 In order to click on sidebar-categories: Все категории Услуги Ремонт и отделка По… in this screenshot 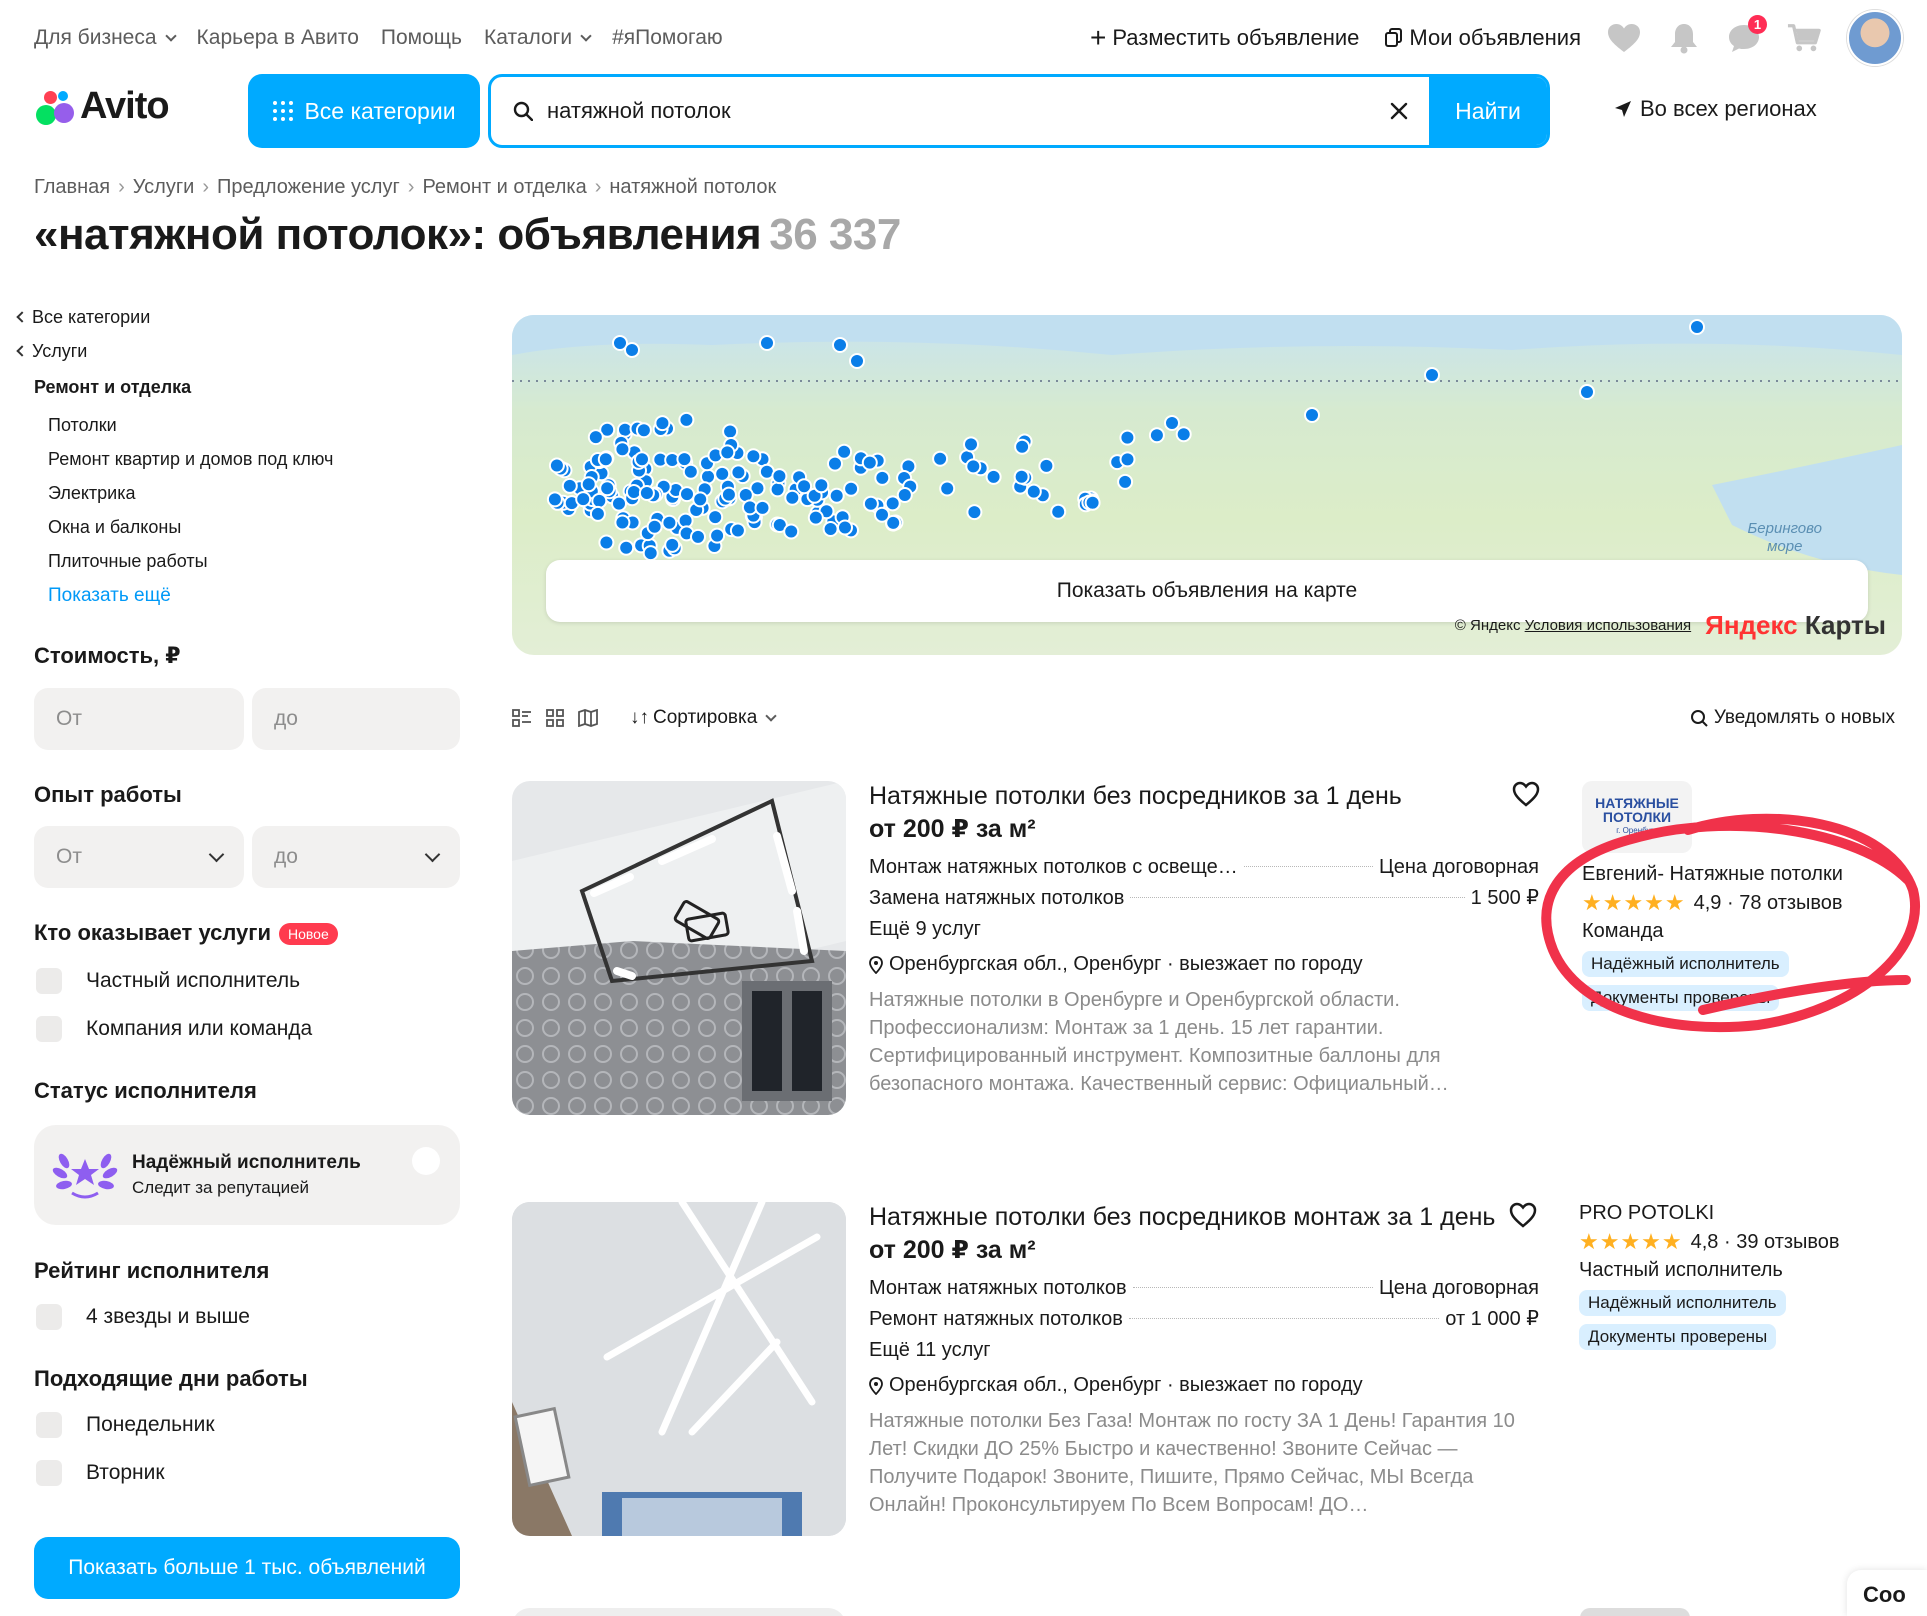, I will do `click(237, 457)`.